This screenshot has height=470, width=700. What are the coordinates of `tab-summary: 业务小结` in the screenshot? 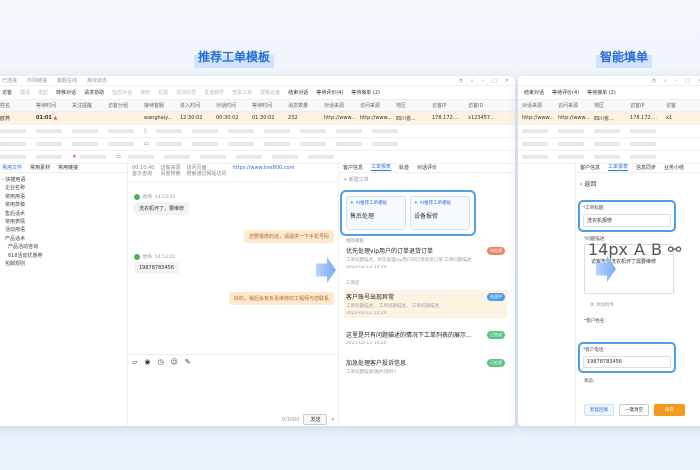 It's located at (674, 167).